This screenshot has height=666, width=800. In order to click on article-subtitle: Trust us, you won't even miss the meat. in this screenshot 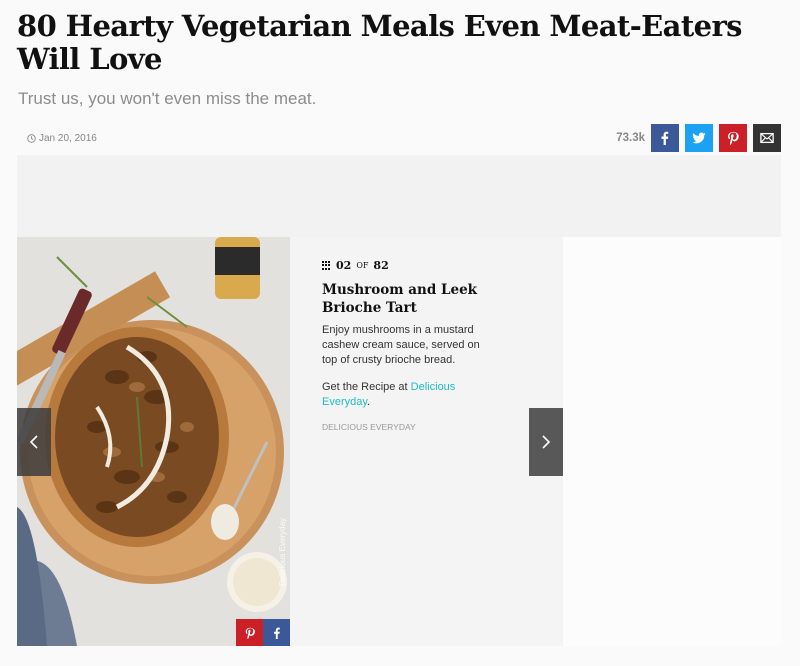, I will do `click(167, 98)`.